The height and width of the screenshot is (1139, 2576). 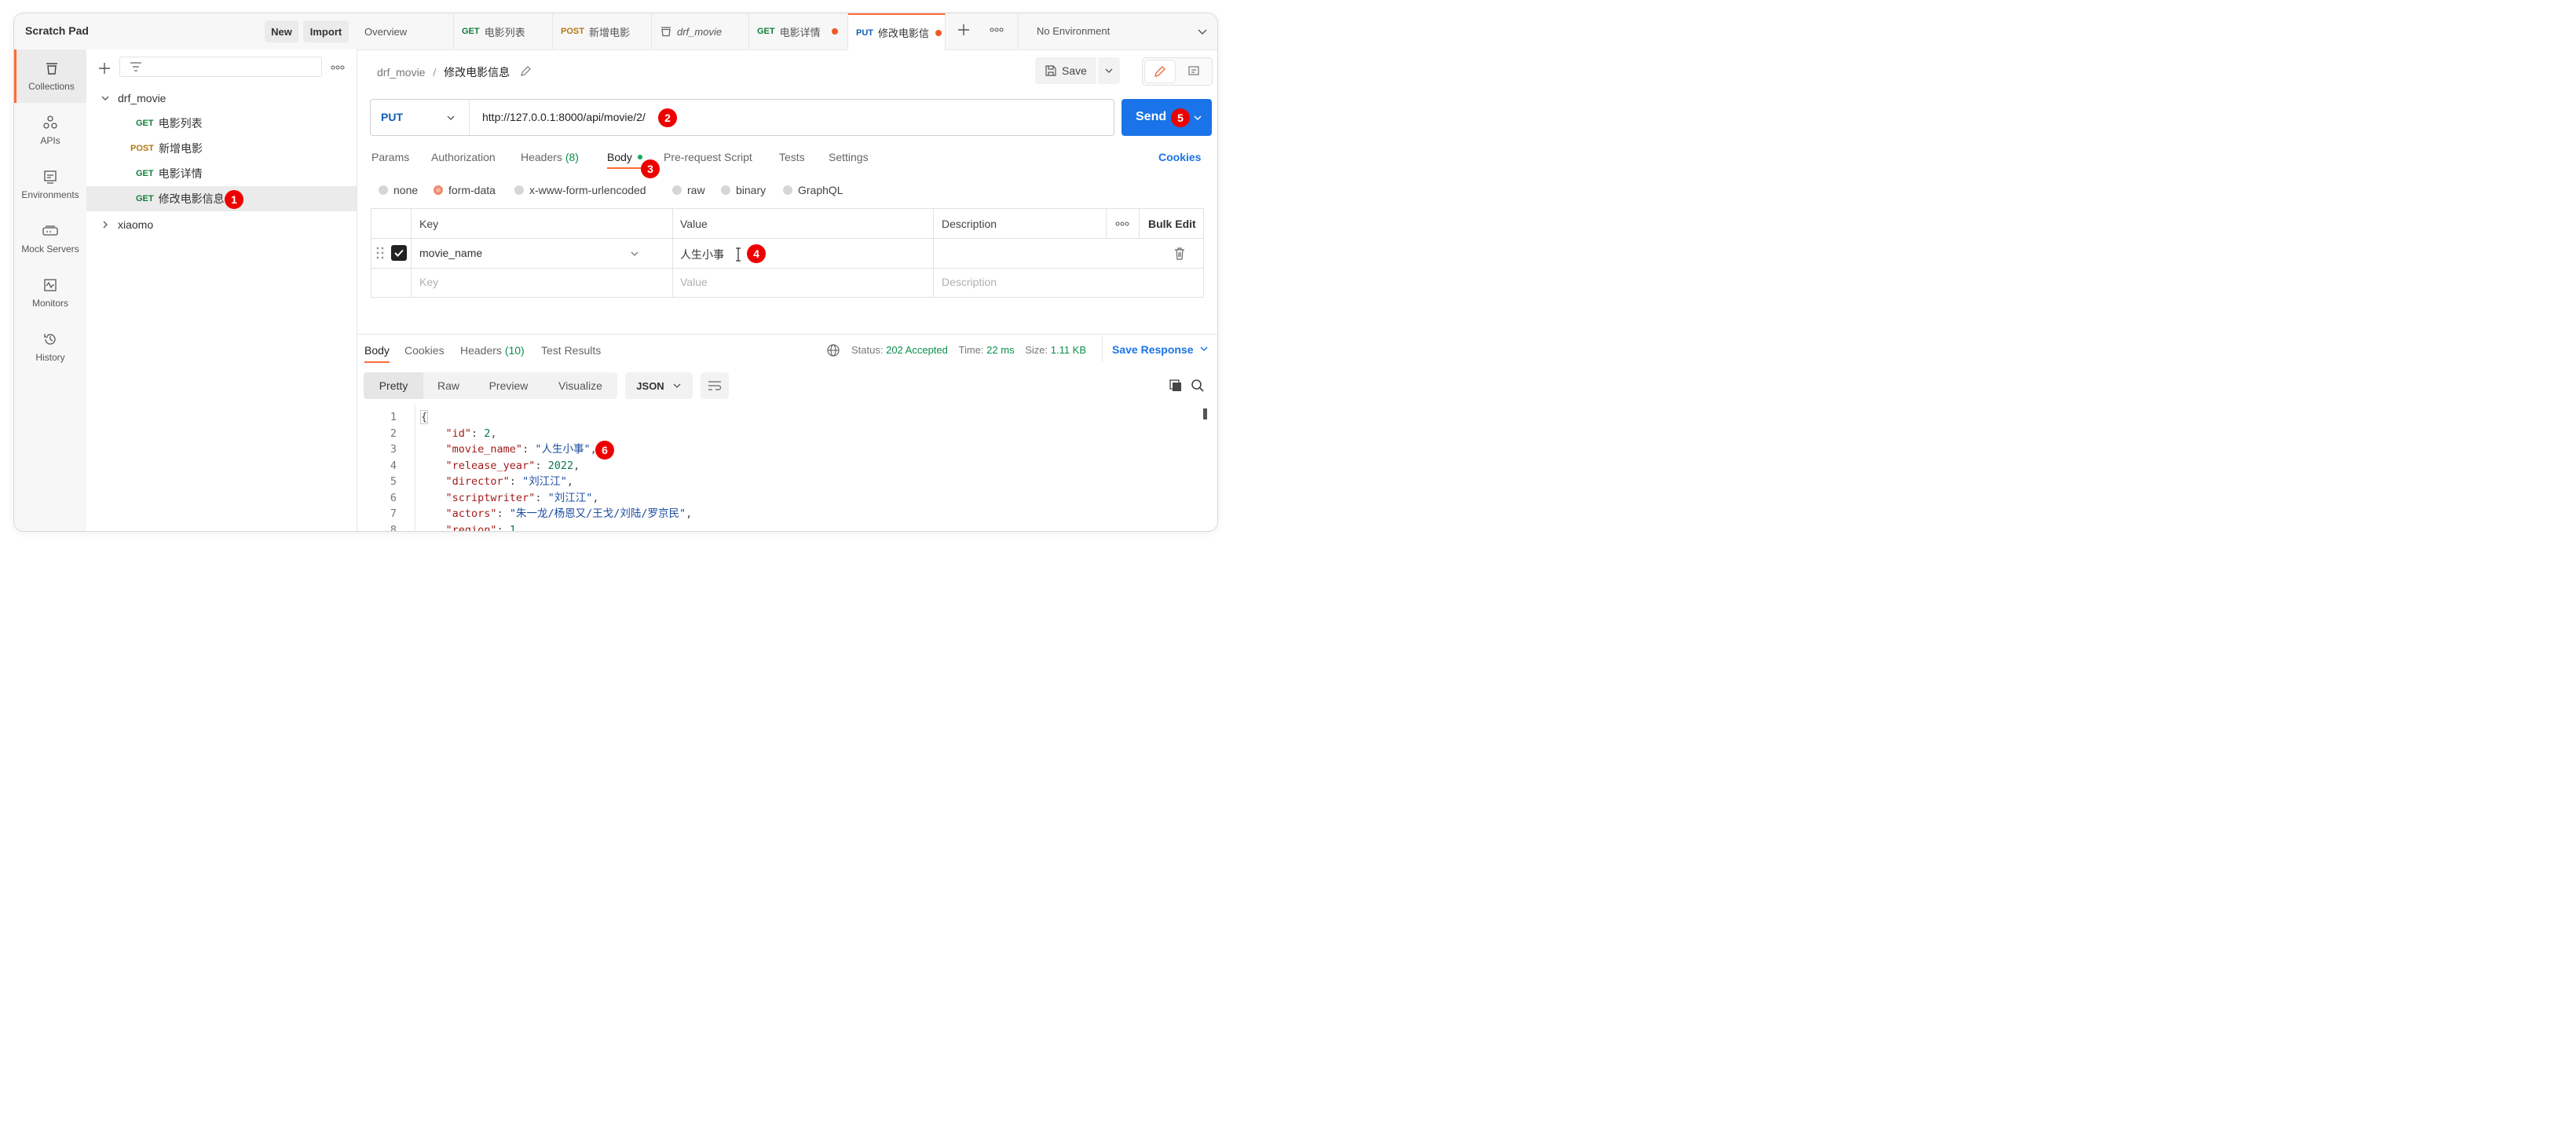 What do you see at coordinates (221, 224) in the screenshot?
I see `collection-xiaomo: xiaomo` at bounding box center [221, 224].